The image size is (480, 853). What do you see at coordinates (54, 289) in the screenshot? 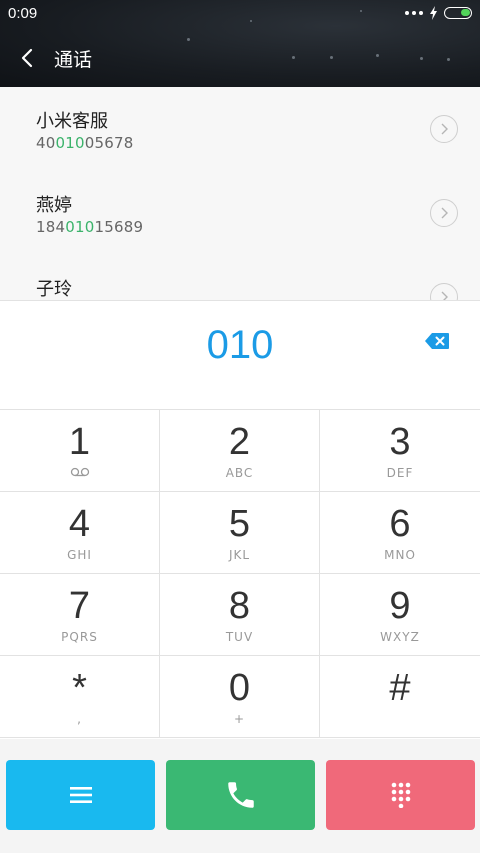
I see `contact-name: 子玲` at bounding box center [54, 289].